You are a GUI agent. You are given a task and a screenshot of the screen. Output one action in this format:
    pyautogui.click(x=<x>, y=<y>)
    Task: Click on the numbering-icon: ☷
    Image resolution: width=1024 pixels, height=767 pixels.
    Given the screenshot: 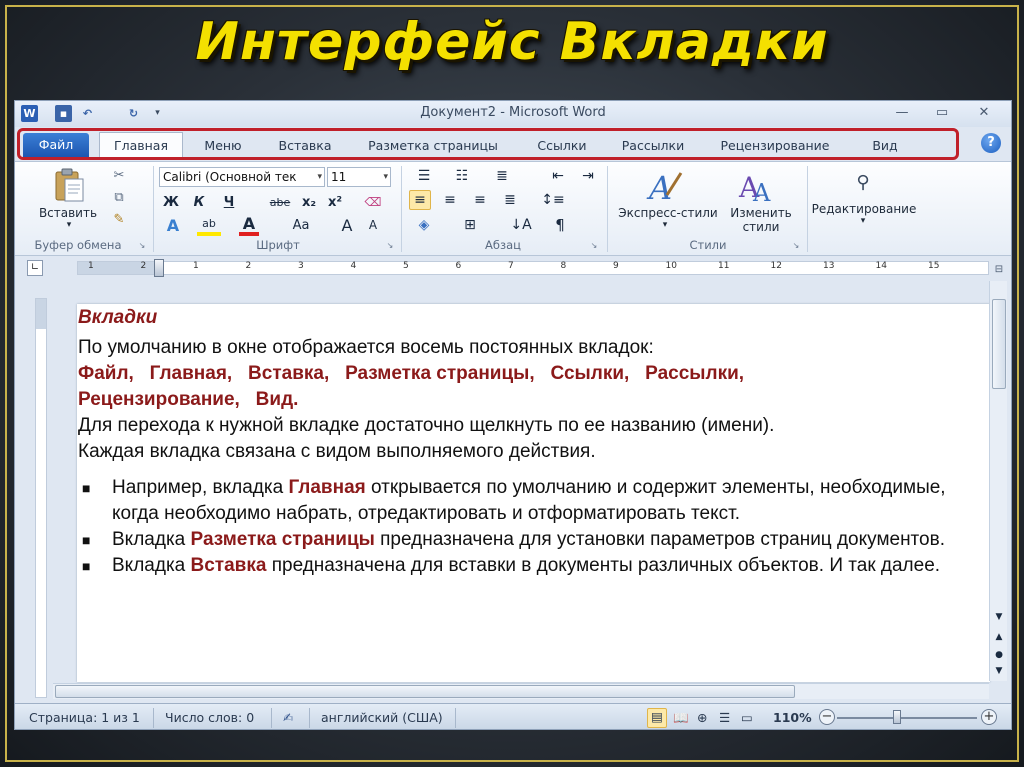 What is the action you would take?
    pyautogui.click(x=462, y=176)
    